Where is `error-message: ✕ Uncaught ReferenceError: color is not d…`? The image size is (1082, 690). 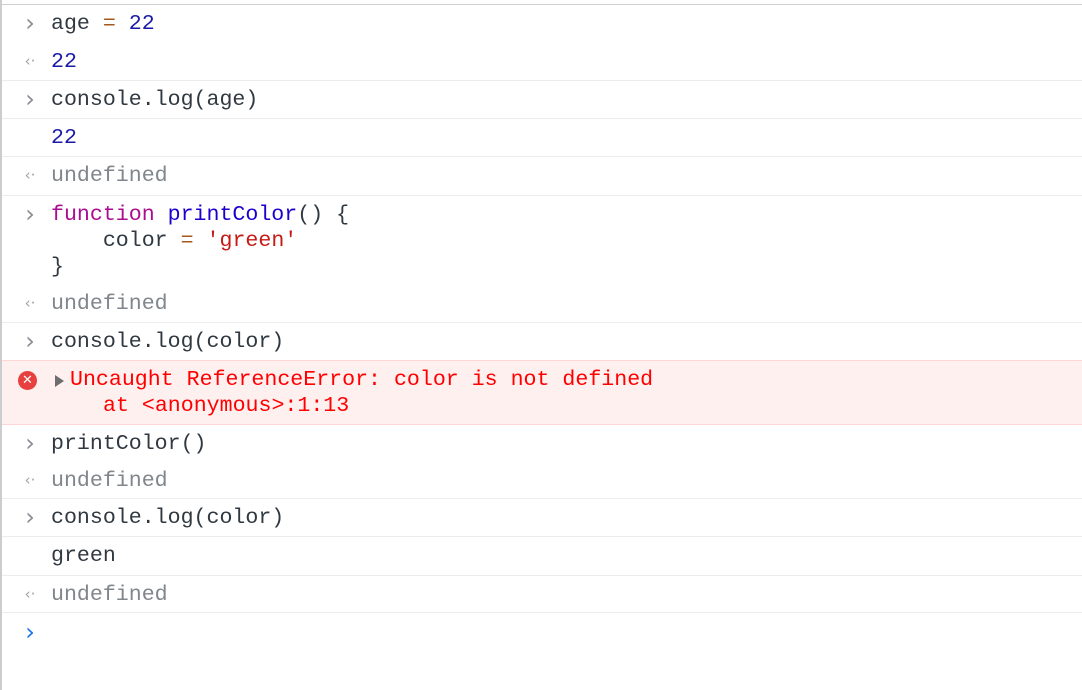
error-message: ✕ Uncaught ReferenceError: color is not d… is located at coordinates (542, 392).